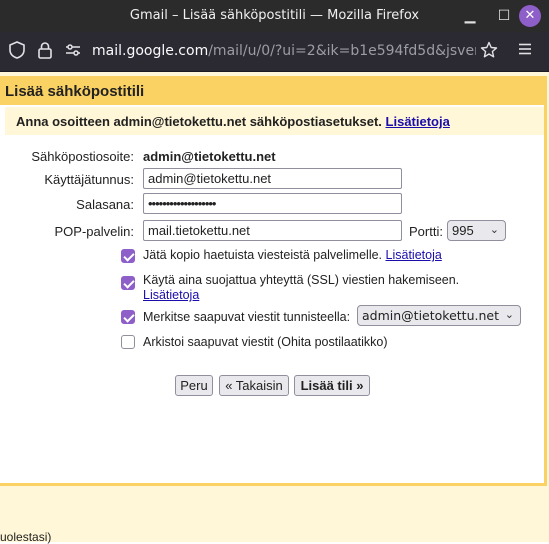  What do you see at coordinates (418, 121) in the screenshot?
I see `learn-more-link: Lisätietoja` at bounding box center [418, 121].